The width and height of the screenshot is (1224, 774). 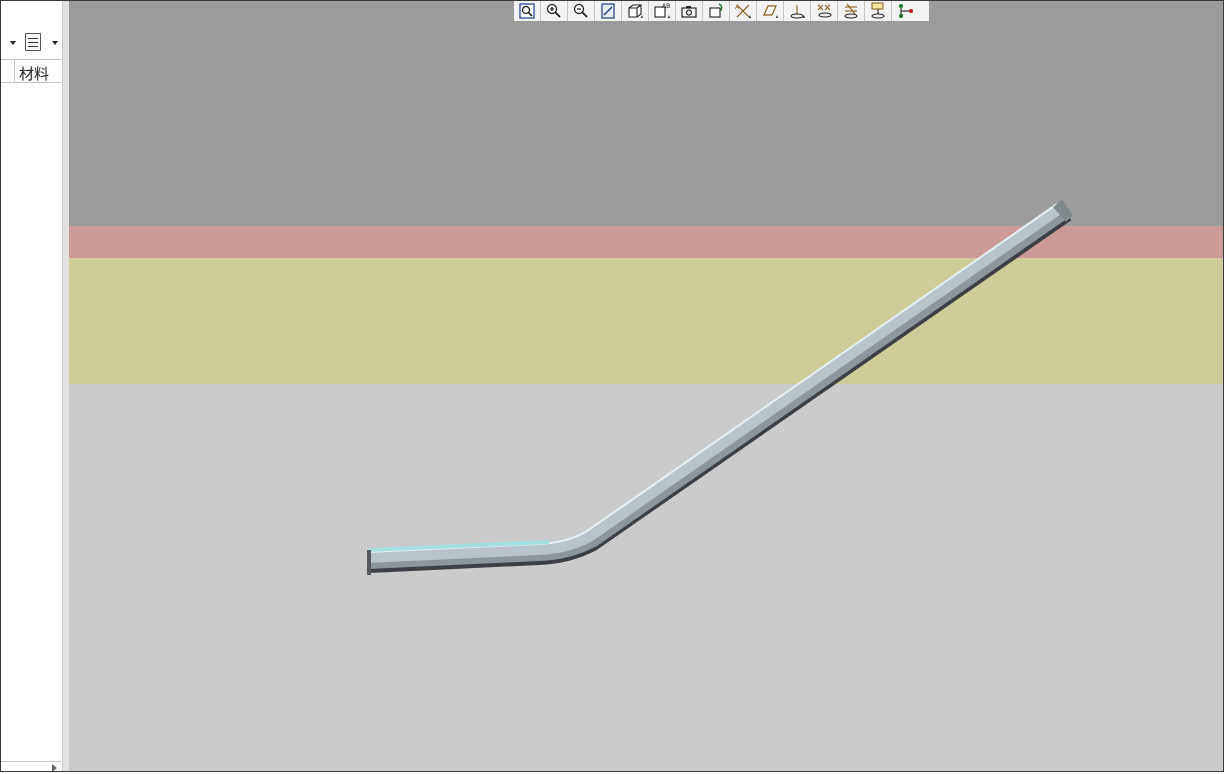 I want to click on spin-center-button, so click(x=716, y=11).